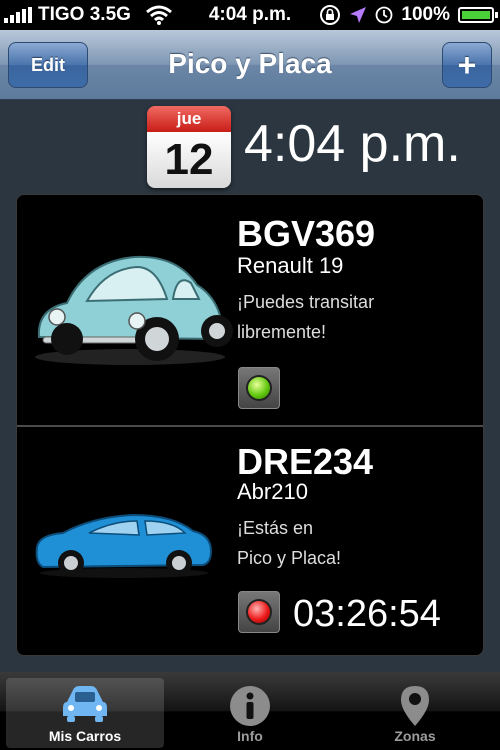  Describe the element at coordinates (124, 545) in the screenshot. I see `sedan-car-image` at that location.